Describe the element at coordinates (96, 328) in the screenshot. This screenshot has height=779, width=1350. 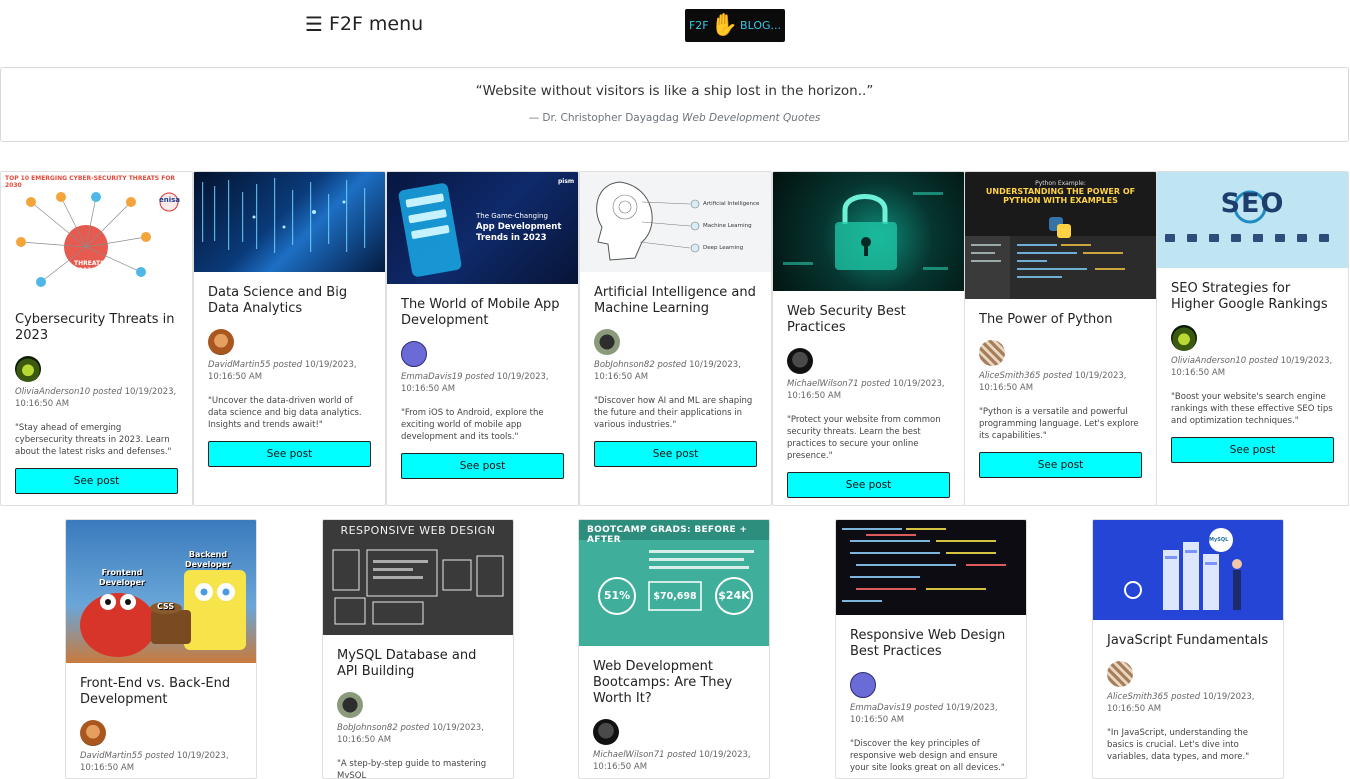
I see `post-title: Cybersecurity Threats in 2023` at that location.